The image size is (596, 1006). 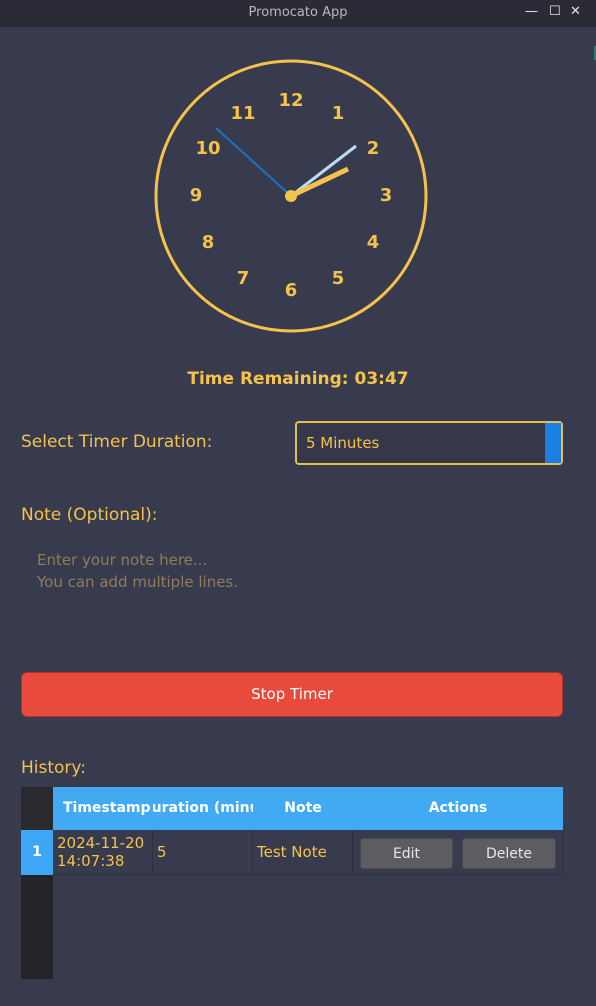 I want to click on clock-number-4: 4, so click(x=373, y=242).